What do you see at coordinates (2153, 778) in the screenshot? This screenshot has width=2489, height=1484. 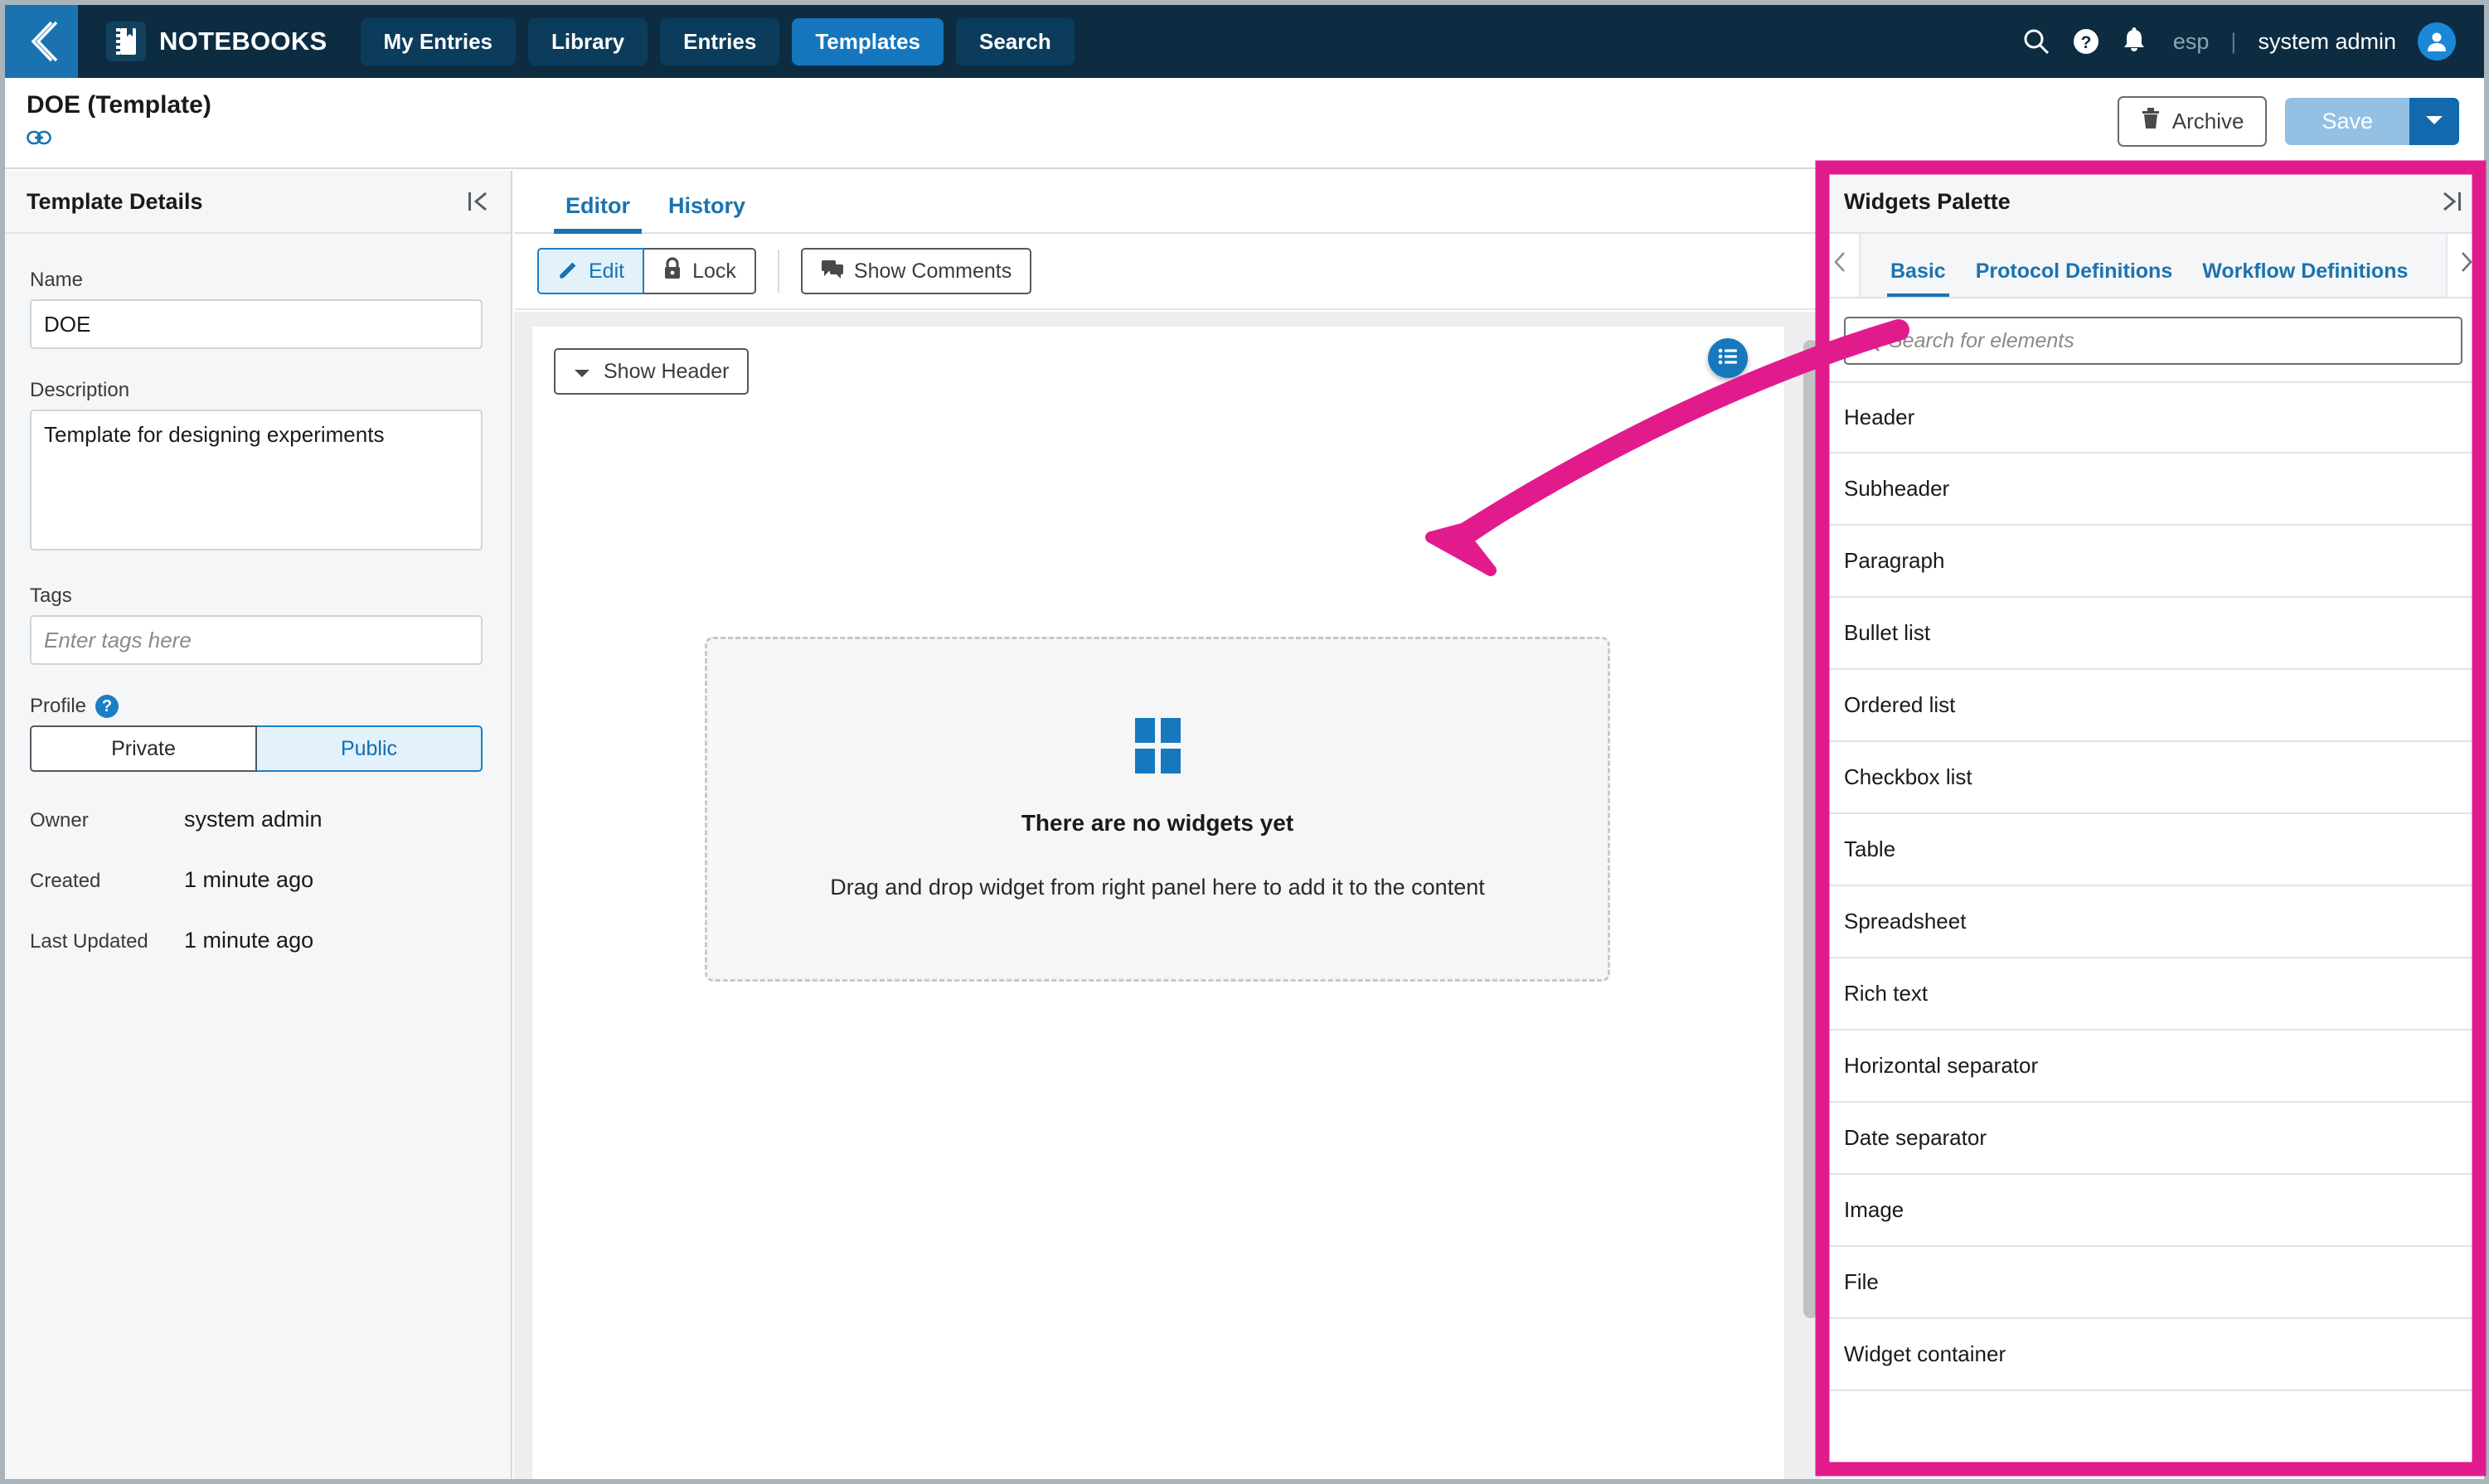 I see `palette-item-checkbox-list: Checkbox list` at bounding box center [2153, 778].